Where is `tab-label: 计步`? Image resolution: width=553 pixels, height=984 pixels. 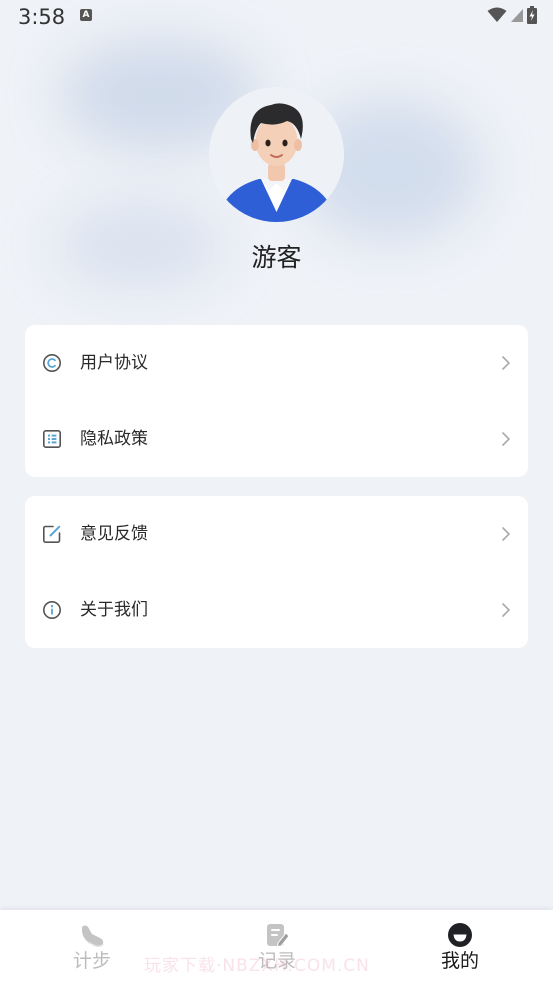 tab-label: 计步 is located at coordinates (91, 961).